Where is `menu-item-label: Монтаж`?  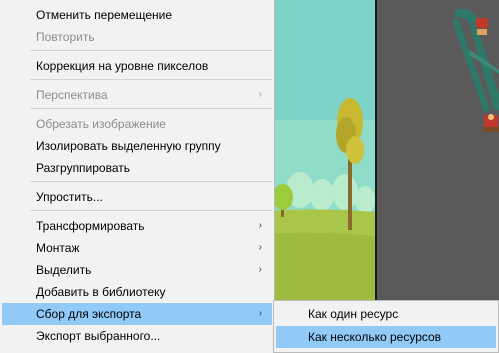 menu-item-label: Монтаж is located at coordinates (58, 248).